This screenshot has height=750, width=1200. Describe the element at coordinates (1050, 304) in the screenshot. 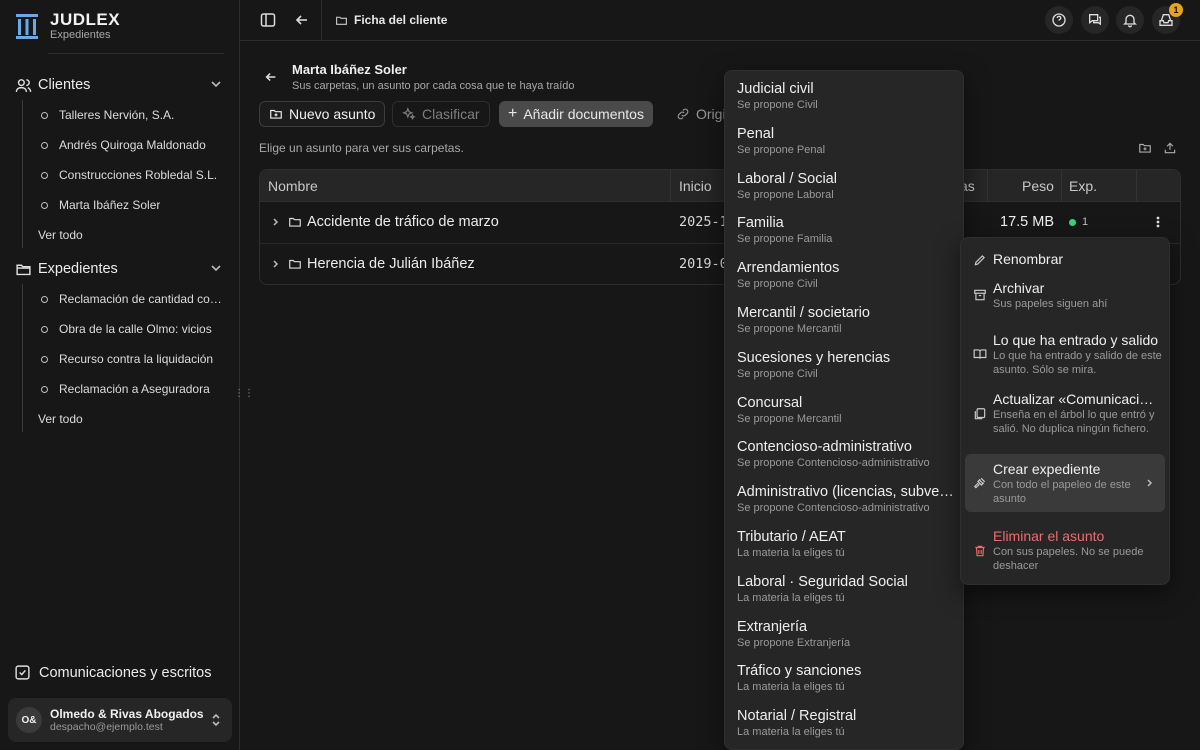

I see `menu-item-description: Sus papeles siguen ahí` at that location.